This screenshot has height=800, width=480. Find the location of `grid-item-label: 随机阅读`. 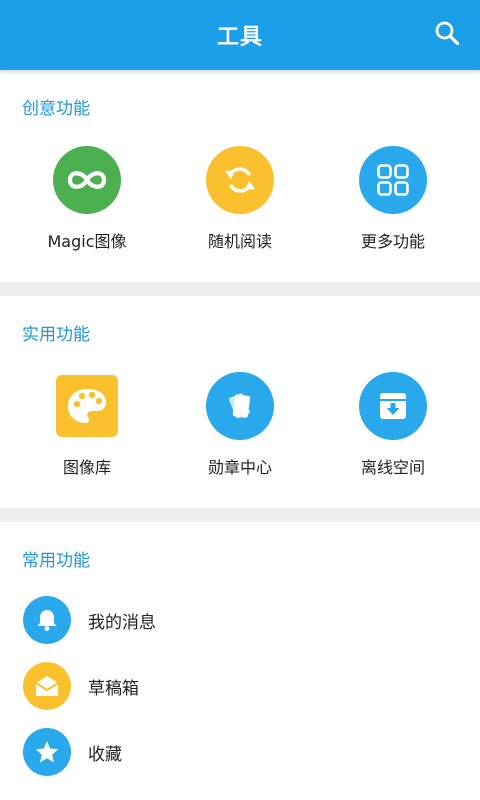

grid-item-label: 随机阅读 is located at coordinates (239, 241).